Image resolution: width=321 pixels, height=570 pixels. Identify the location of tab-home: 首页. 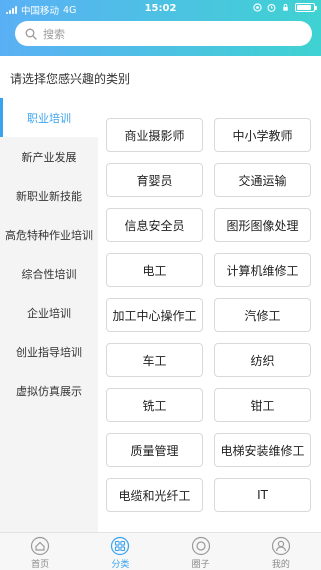
(40, 551).